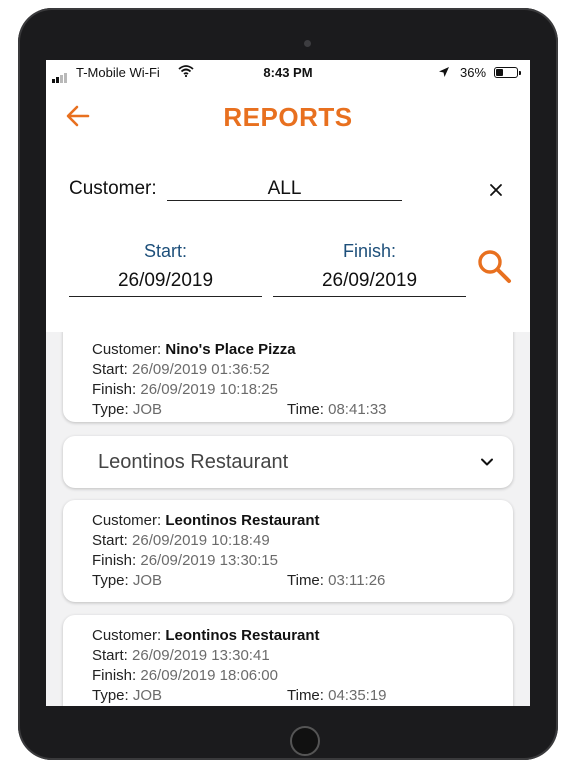 This screenshot has height=768, width=576. What do you see at coordinates (473, 72) in the screenshot?
I see `battery-percent: 36%` at bounding box center [473, 72].